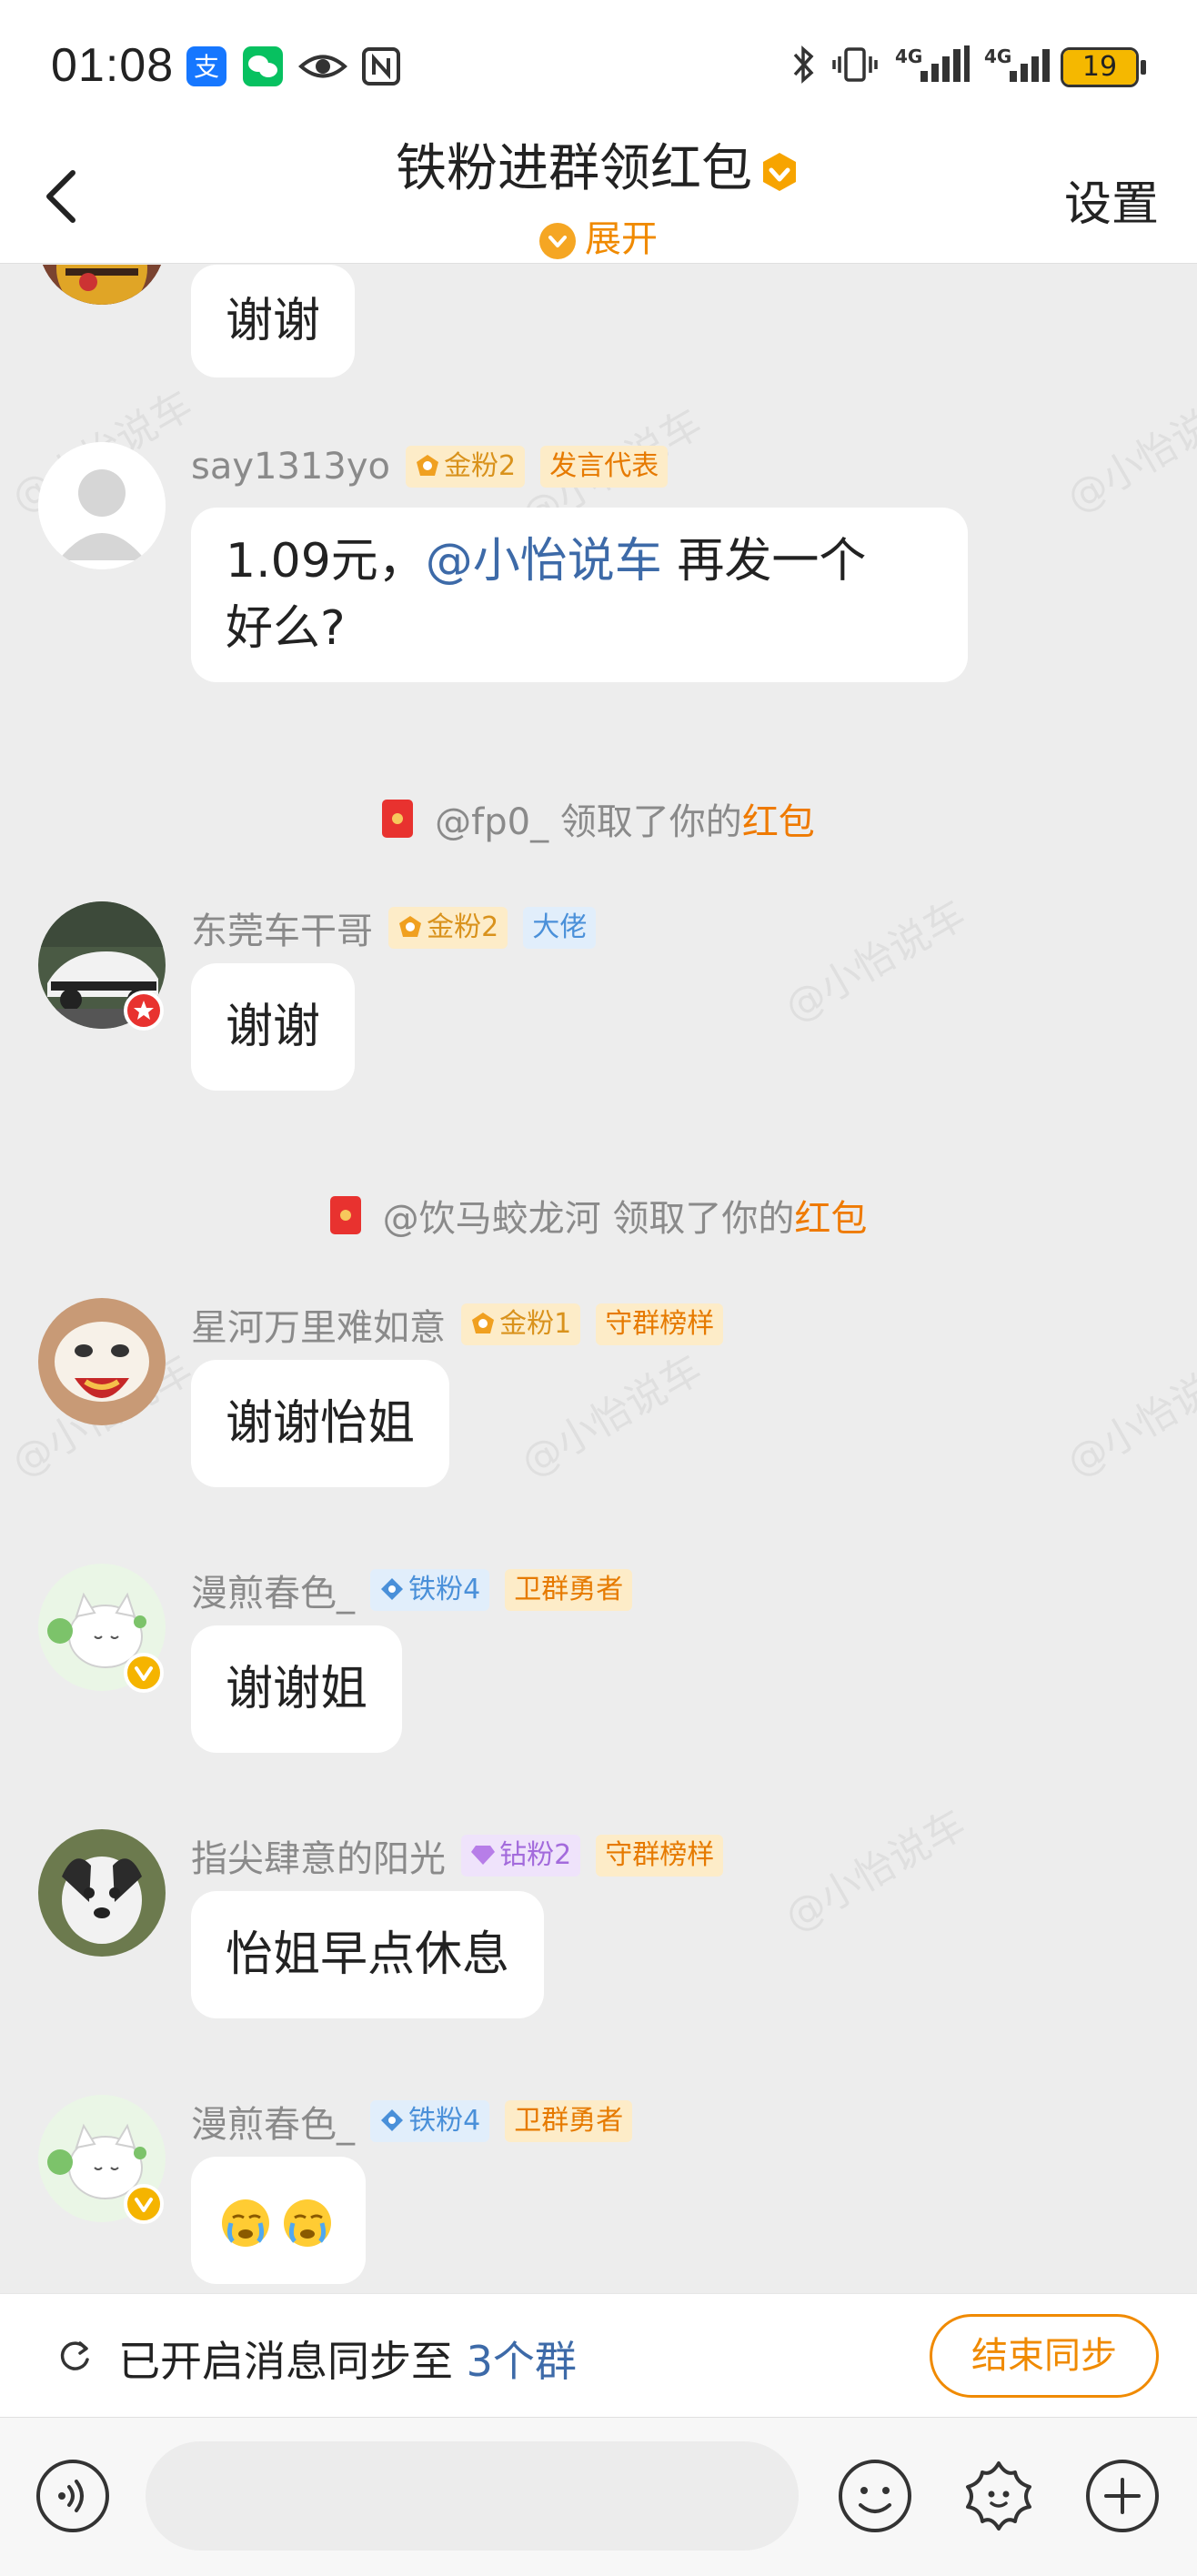 The height and width of the screenshot is (2576, 1197). I want to click on username: 指尖肆意的阳光, so click(318, 1859).